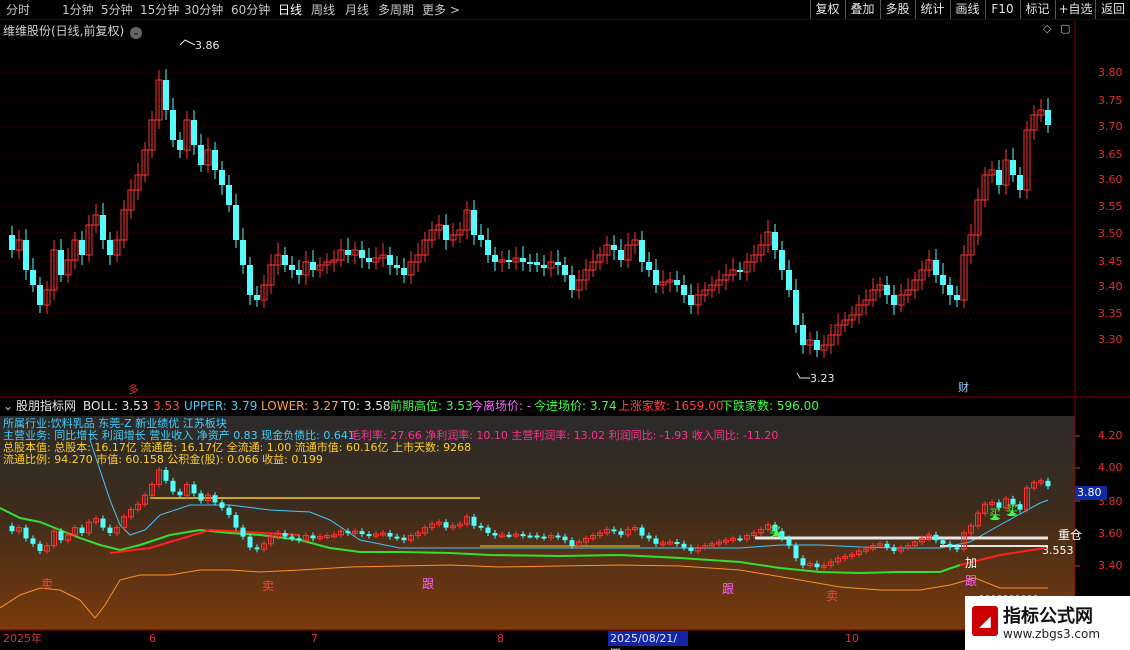  Describe the element at coordinates (1110, 206) in the screenshot. I see `y-tick: 3.55` at that location.